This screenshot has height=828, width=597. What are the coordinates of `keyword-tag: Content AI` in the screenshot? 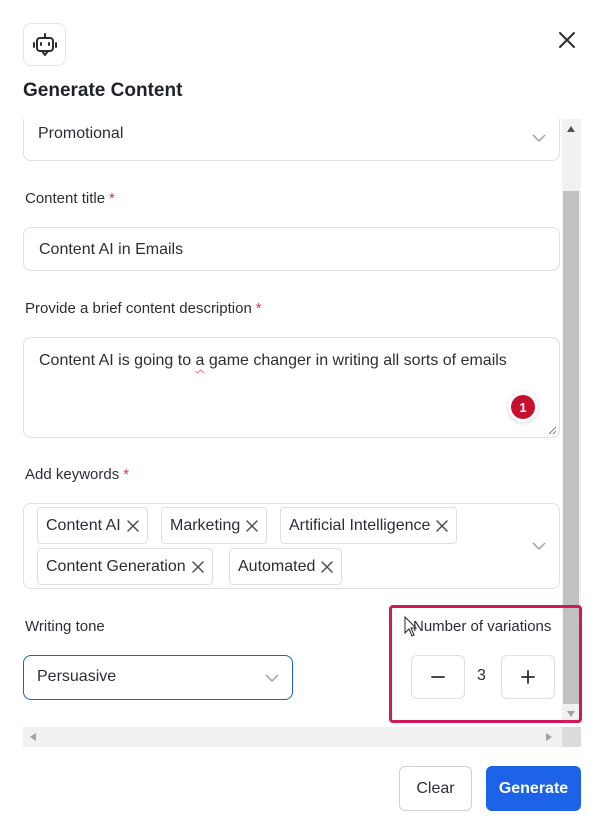 It's located at (92, 525).